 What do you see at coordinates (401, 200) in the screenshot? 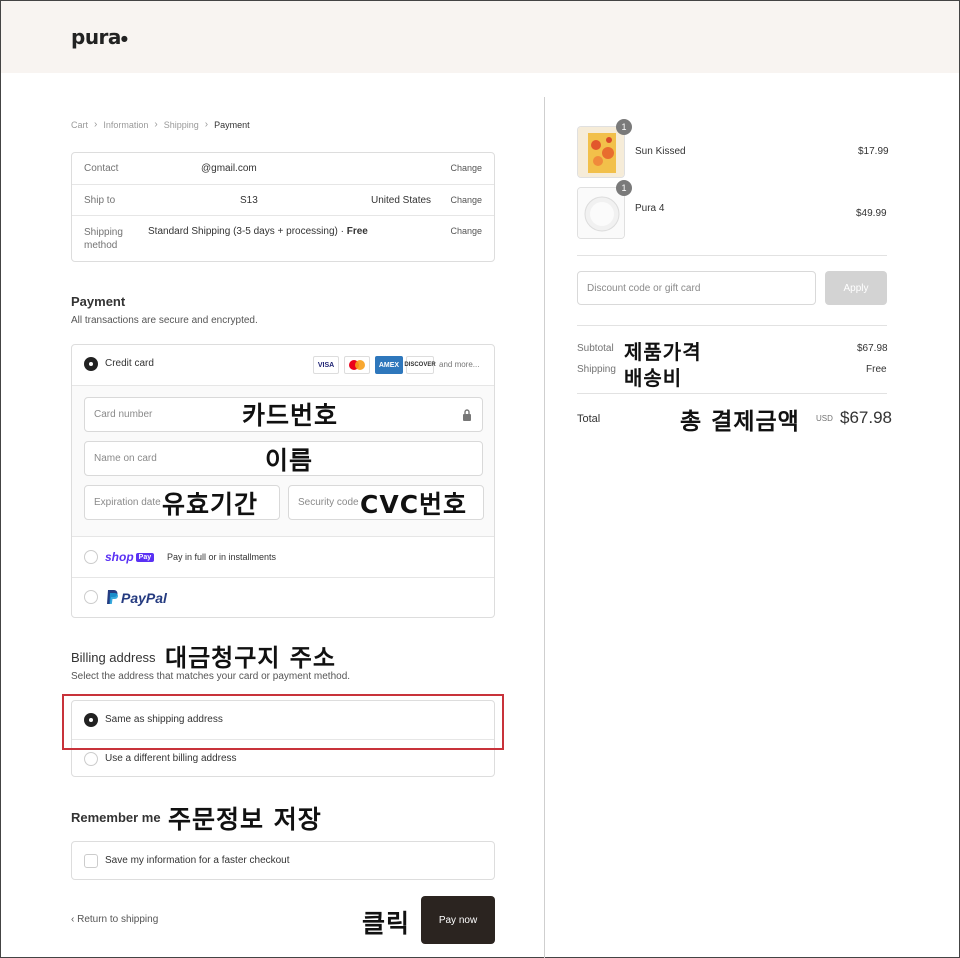
I see `ship-to-country: United States` at bounding box center [401, 200].